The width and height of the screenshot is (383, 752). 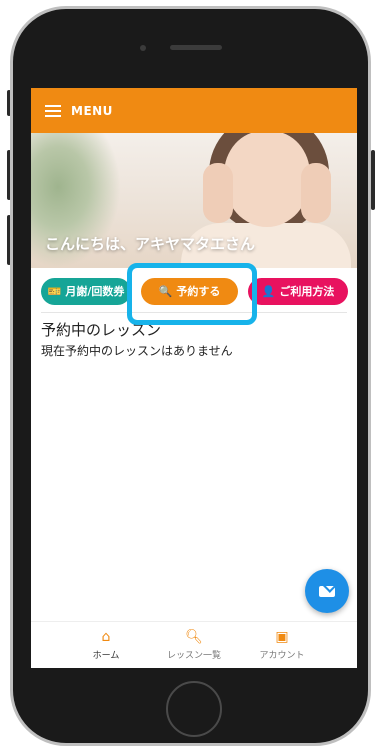 I want to click on top-app-bar: MENU, so click(x=194, y=110).